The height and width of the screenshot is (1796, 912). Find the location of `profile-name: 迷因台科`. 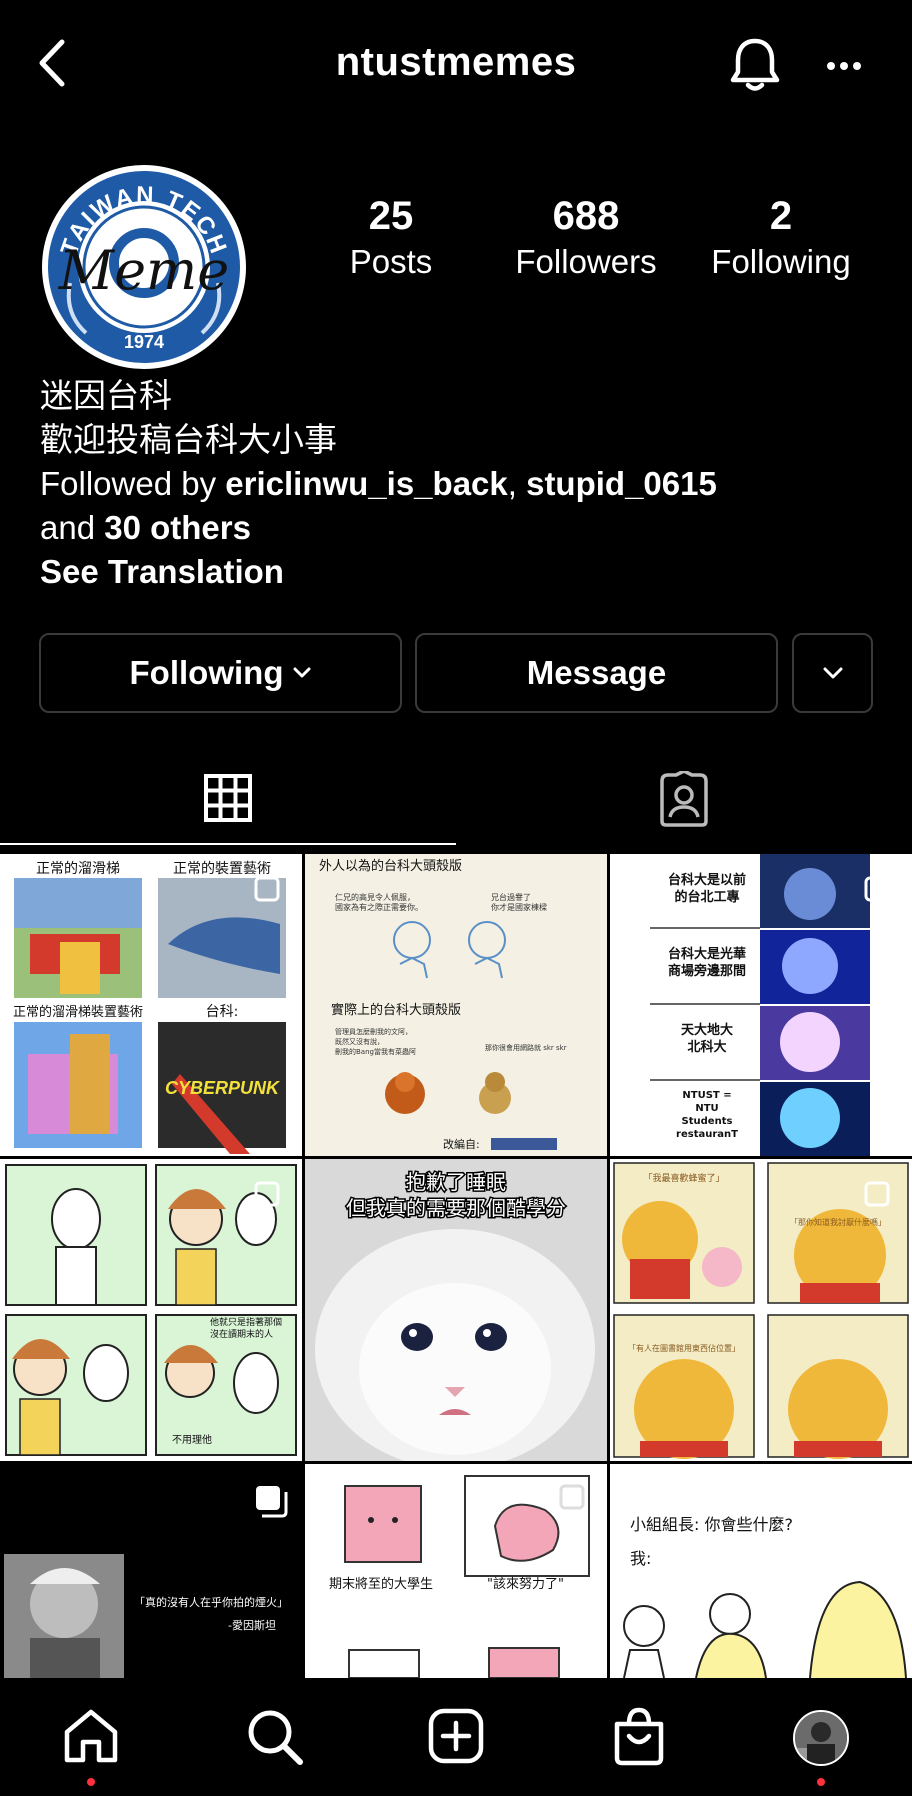

profile-name: 迷因台科 is located at coordinates (106, 395).